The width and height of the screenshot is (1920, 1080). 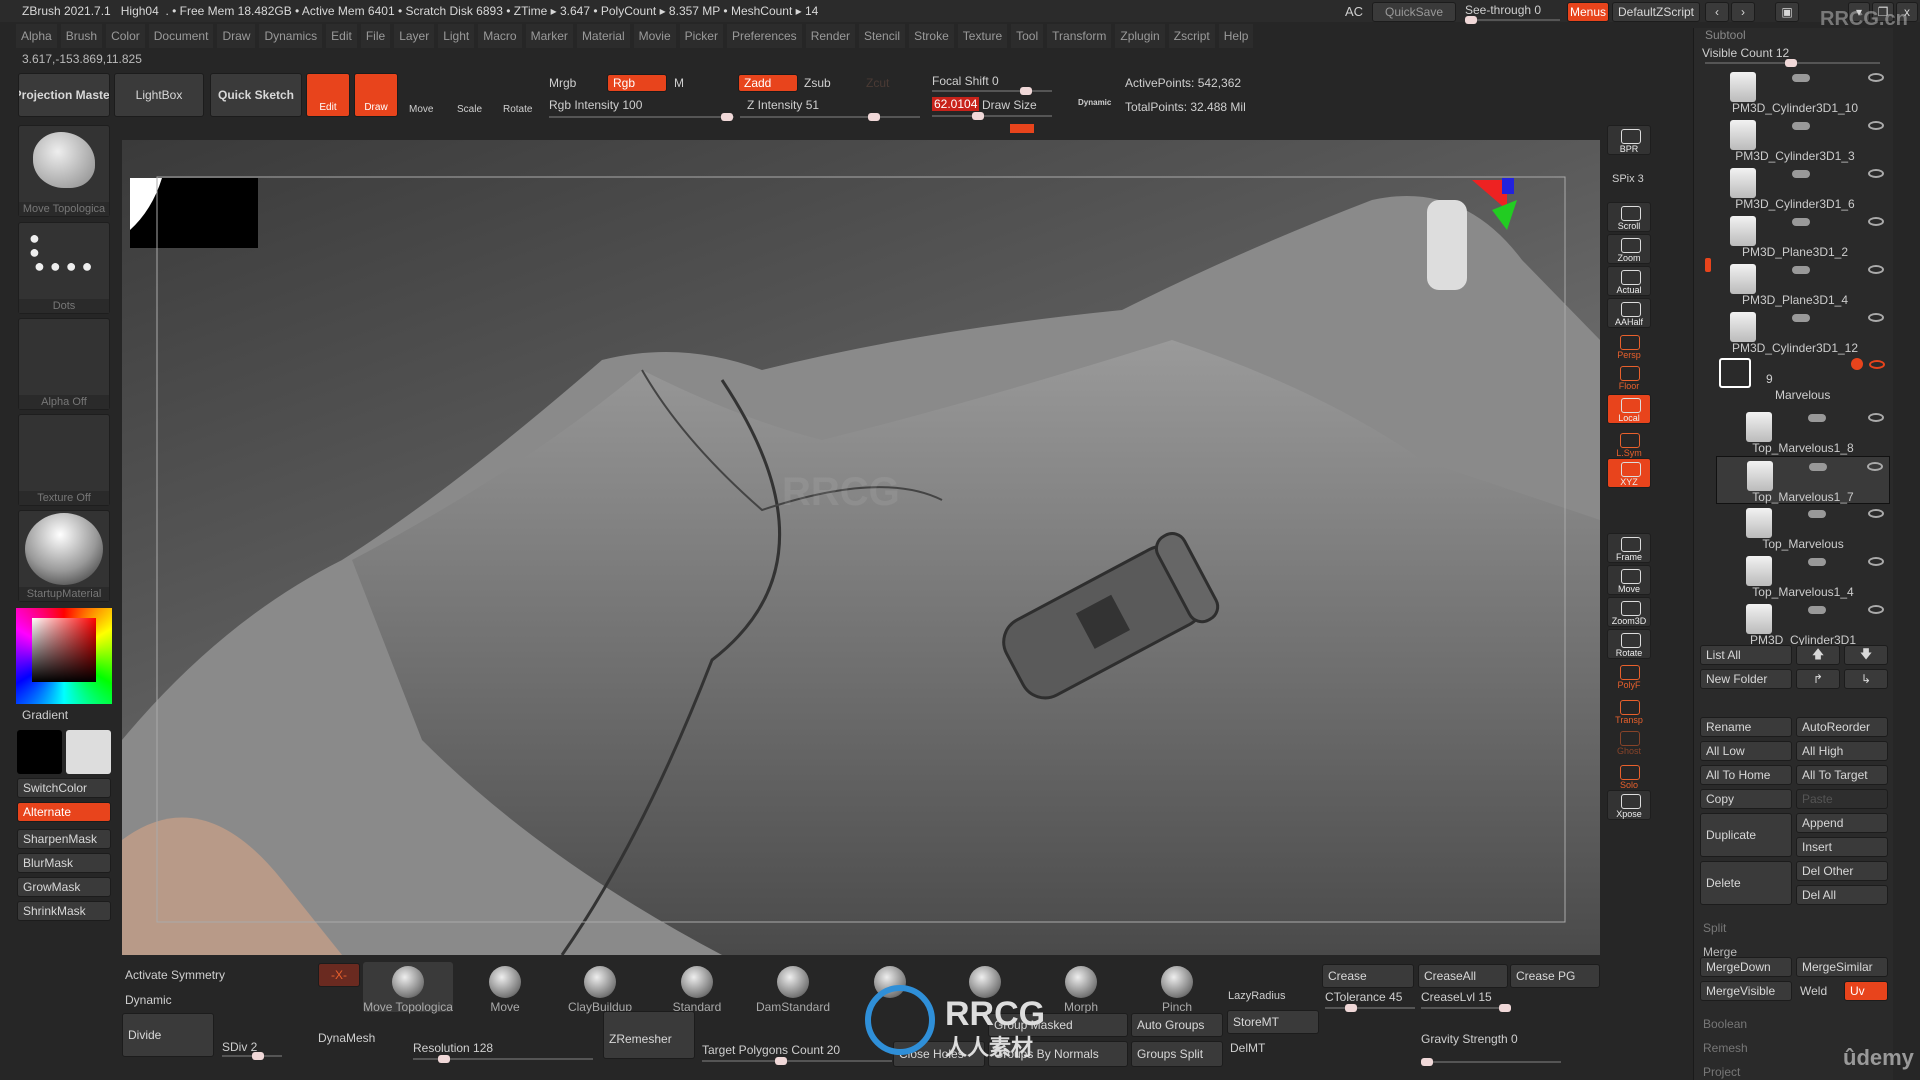 I want to click on lightbox-button: LightBox, so click(x=159, y=95).